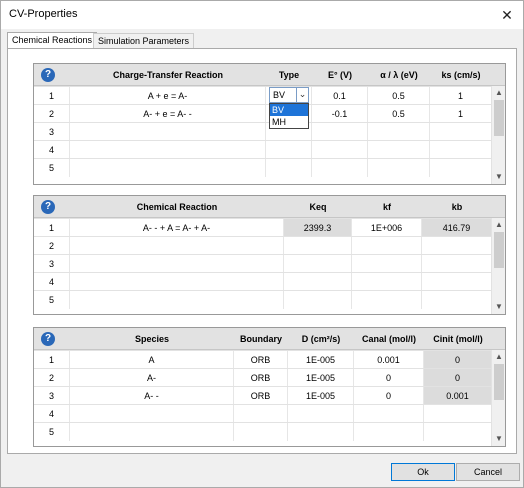 Image resolution: width=524 pixels, height=488 pixels. I want to click on e0-cell: 0.1, so click(340, 96).